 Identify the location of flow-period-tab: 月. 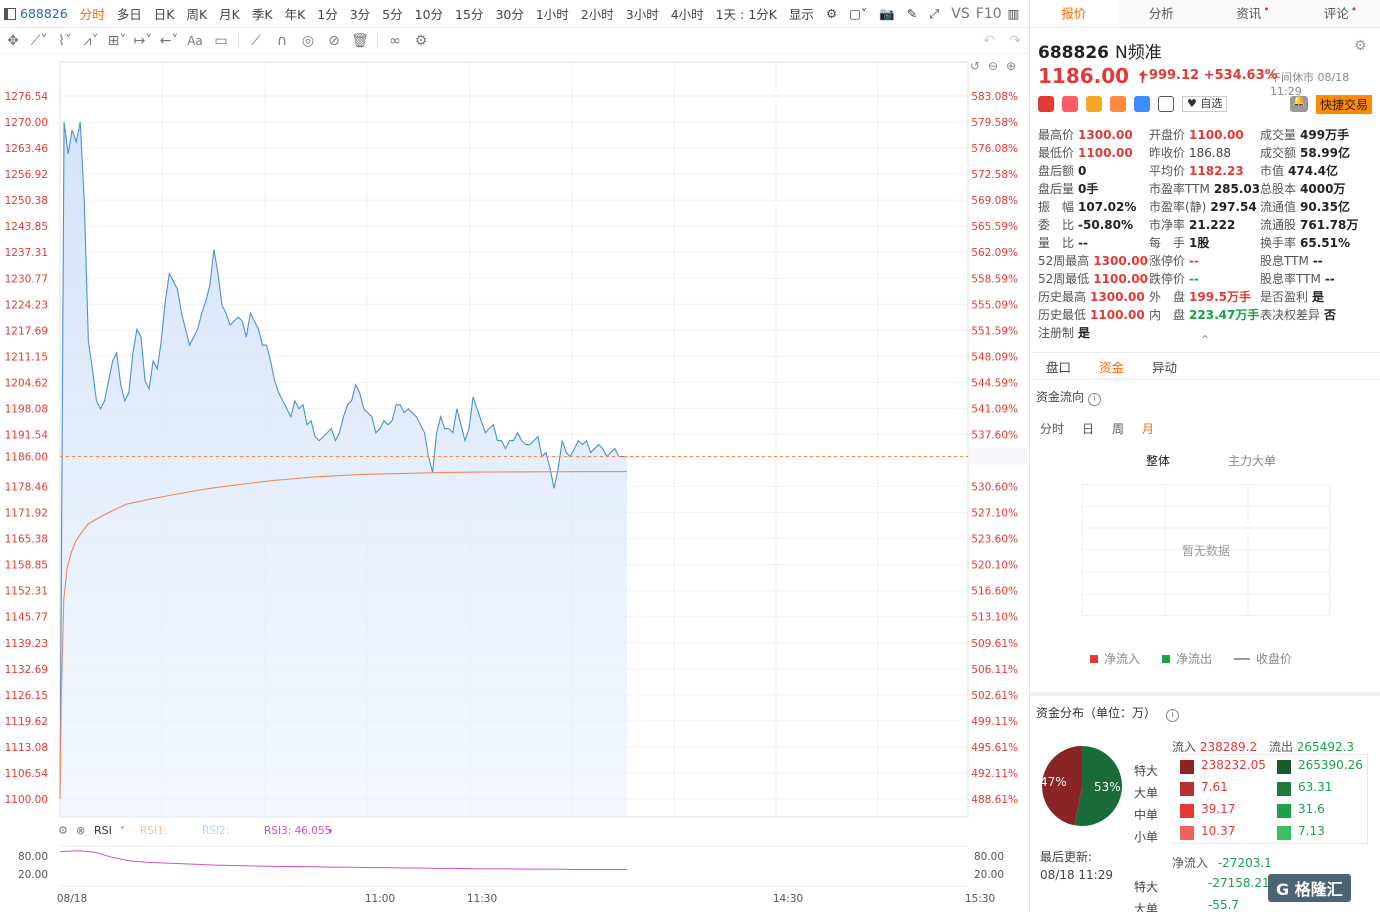
(1148, 428).